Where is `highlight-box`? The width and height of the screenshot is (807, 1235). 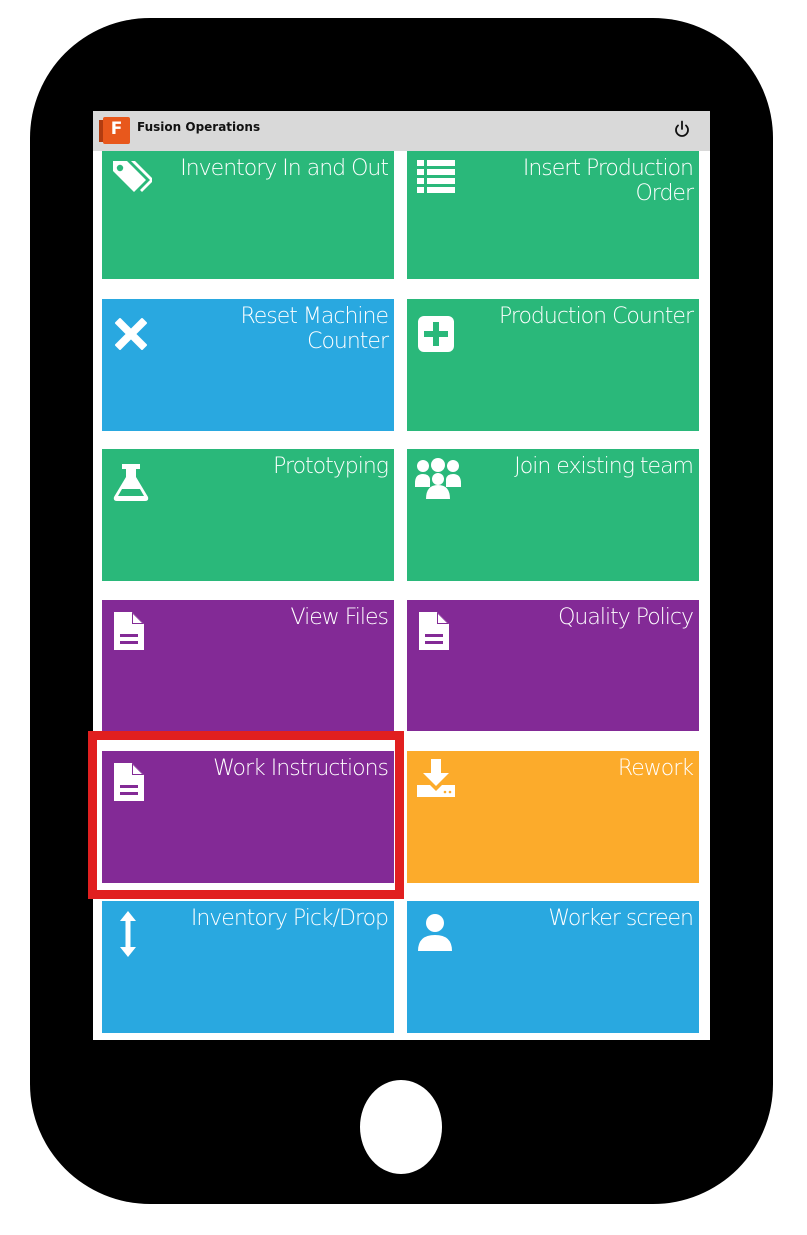 highlight-box is located at coordinates (246, 815).